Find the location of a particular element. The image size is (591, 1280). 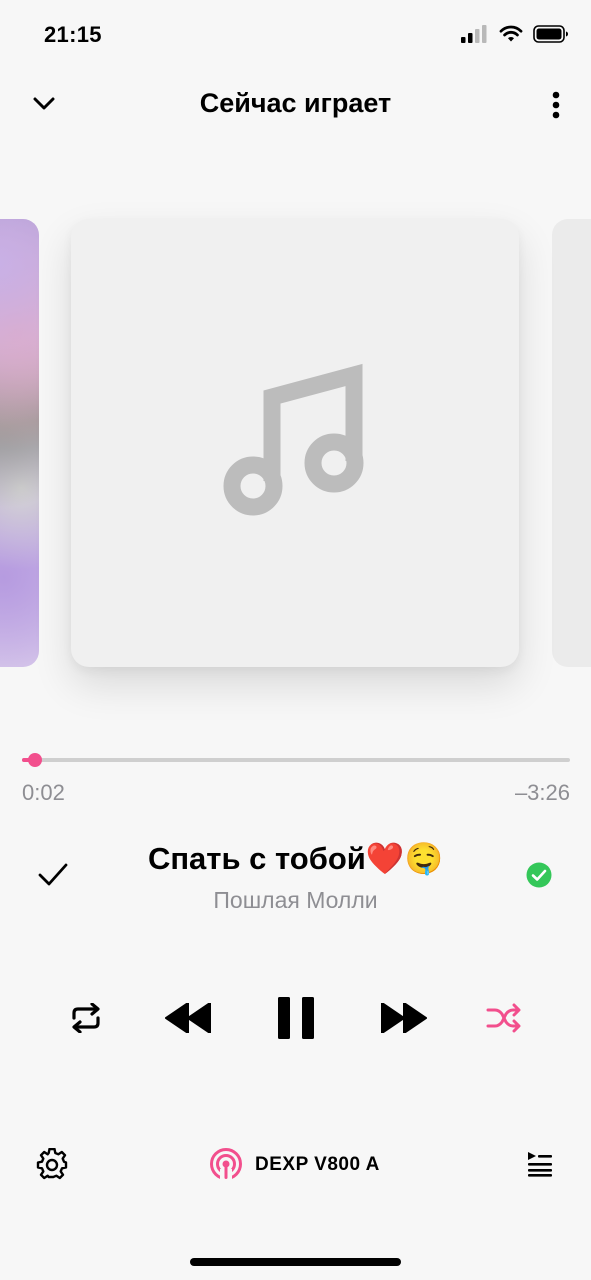

home-indicator is located at coordinates (295, 1262).